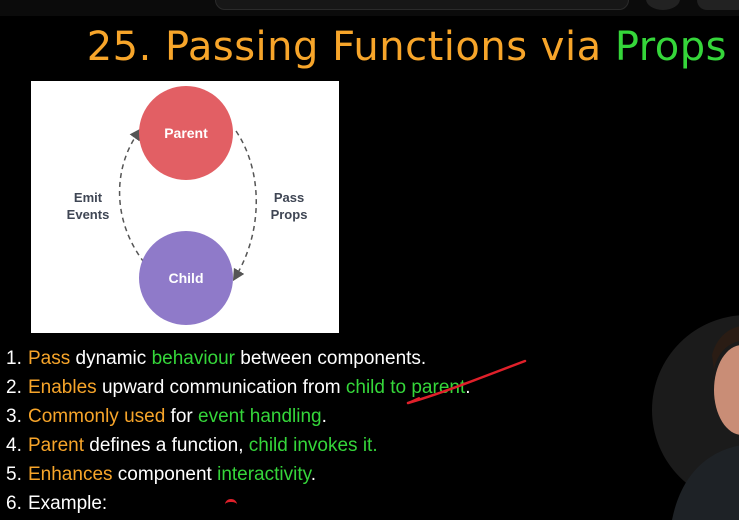 This screenshot has width=739, height=520. I want to click on item-text-end: between components., so click(331, 358).